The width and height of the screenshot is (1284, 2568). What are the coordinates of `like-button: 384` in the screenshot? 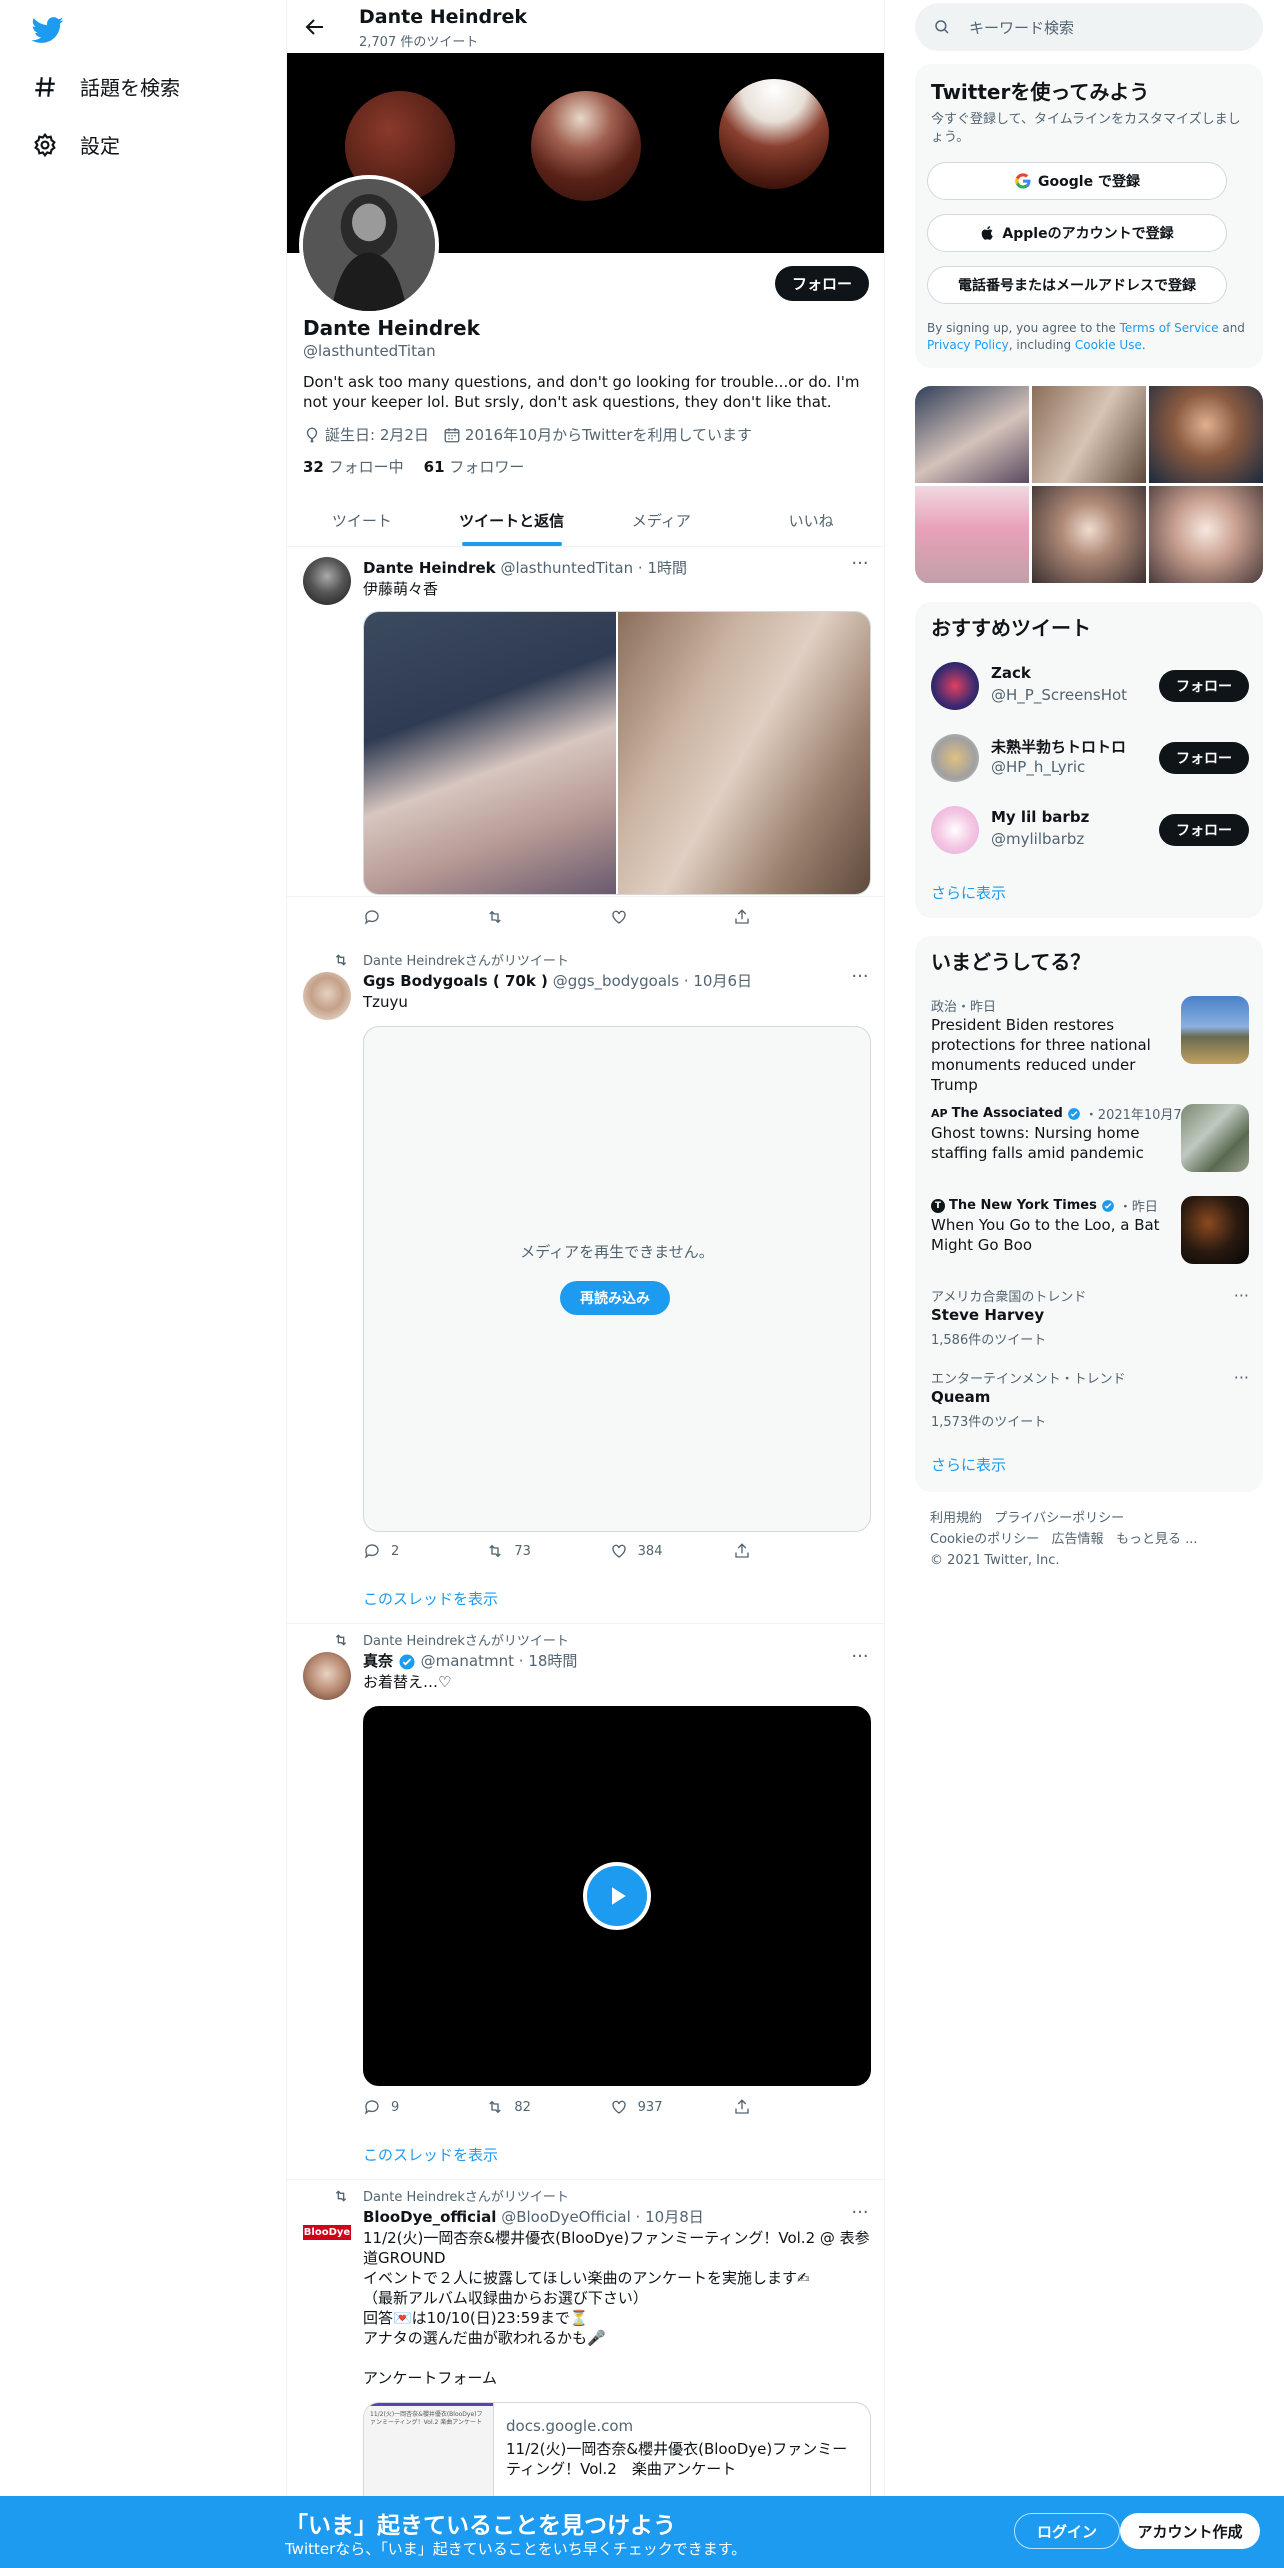 It's located at (640, 1551).